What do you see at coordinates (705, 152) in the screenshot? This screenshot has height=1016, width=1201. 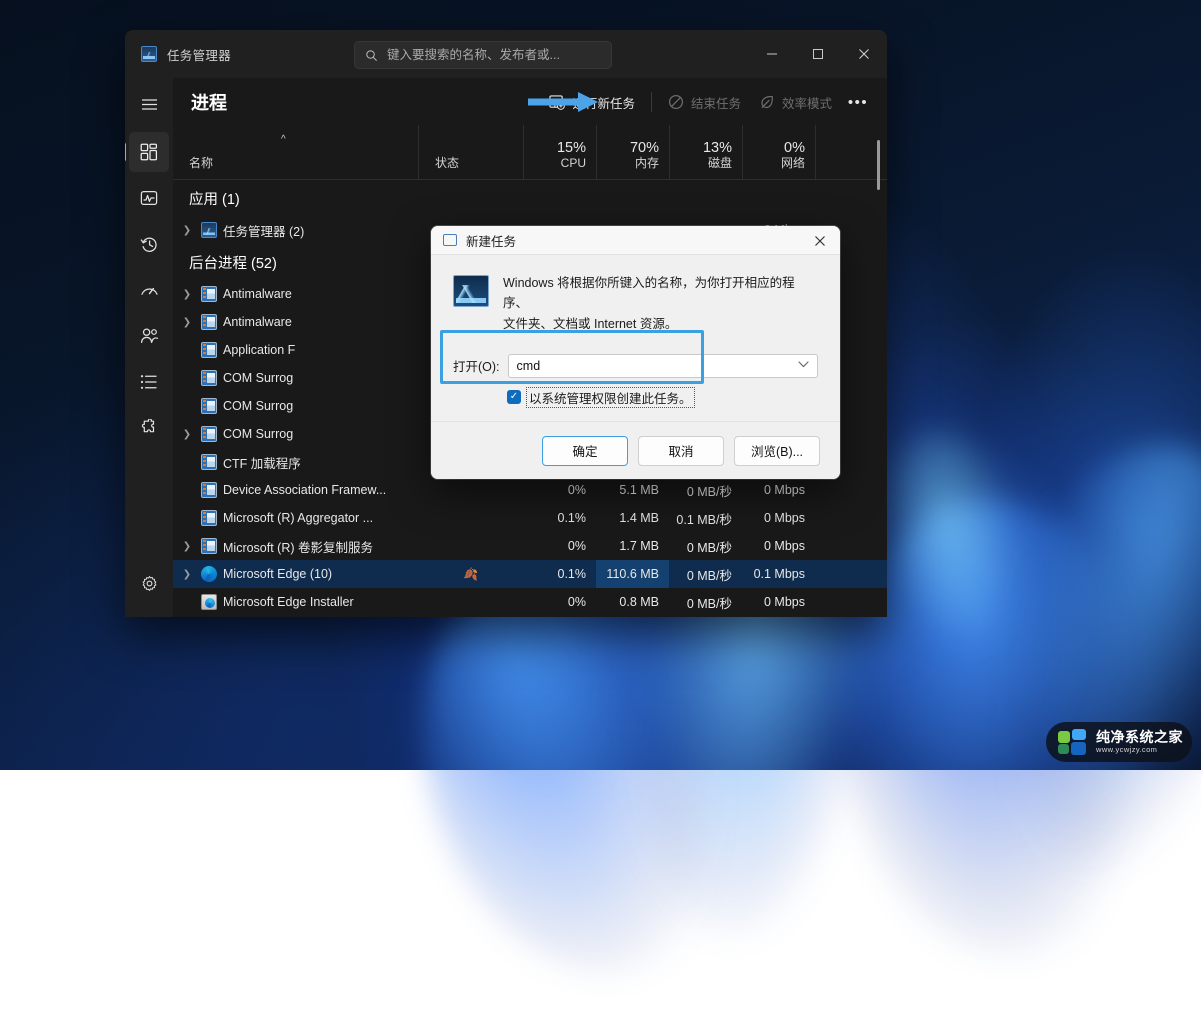 I see `column-header-disk: 13% 磁盘` at bounding box center [705, 152].